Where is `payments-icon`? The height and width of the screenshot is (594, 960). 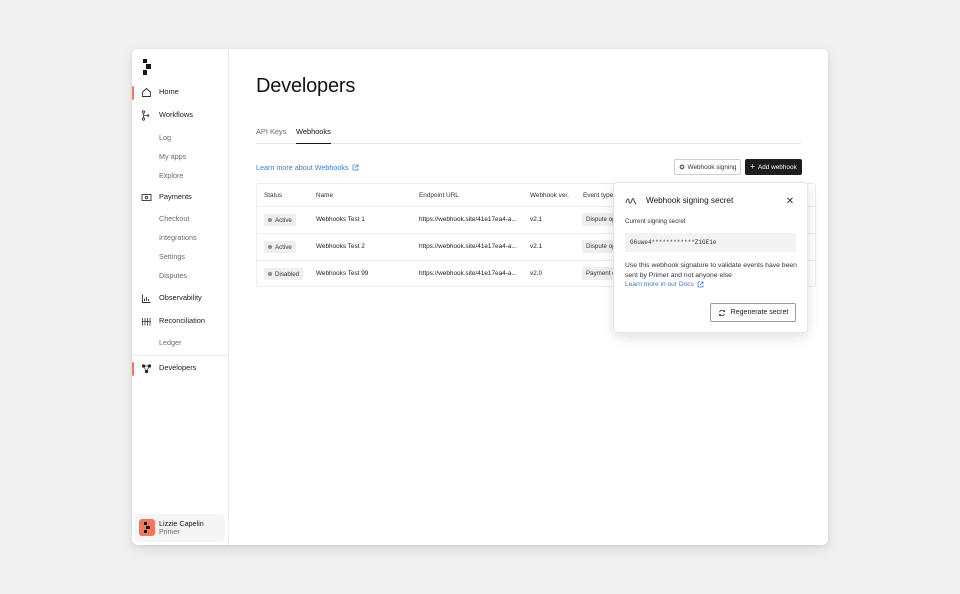 payments-icon is located at coordinates (146, 197).